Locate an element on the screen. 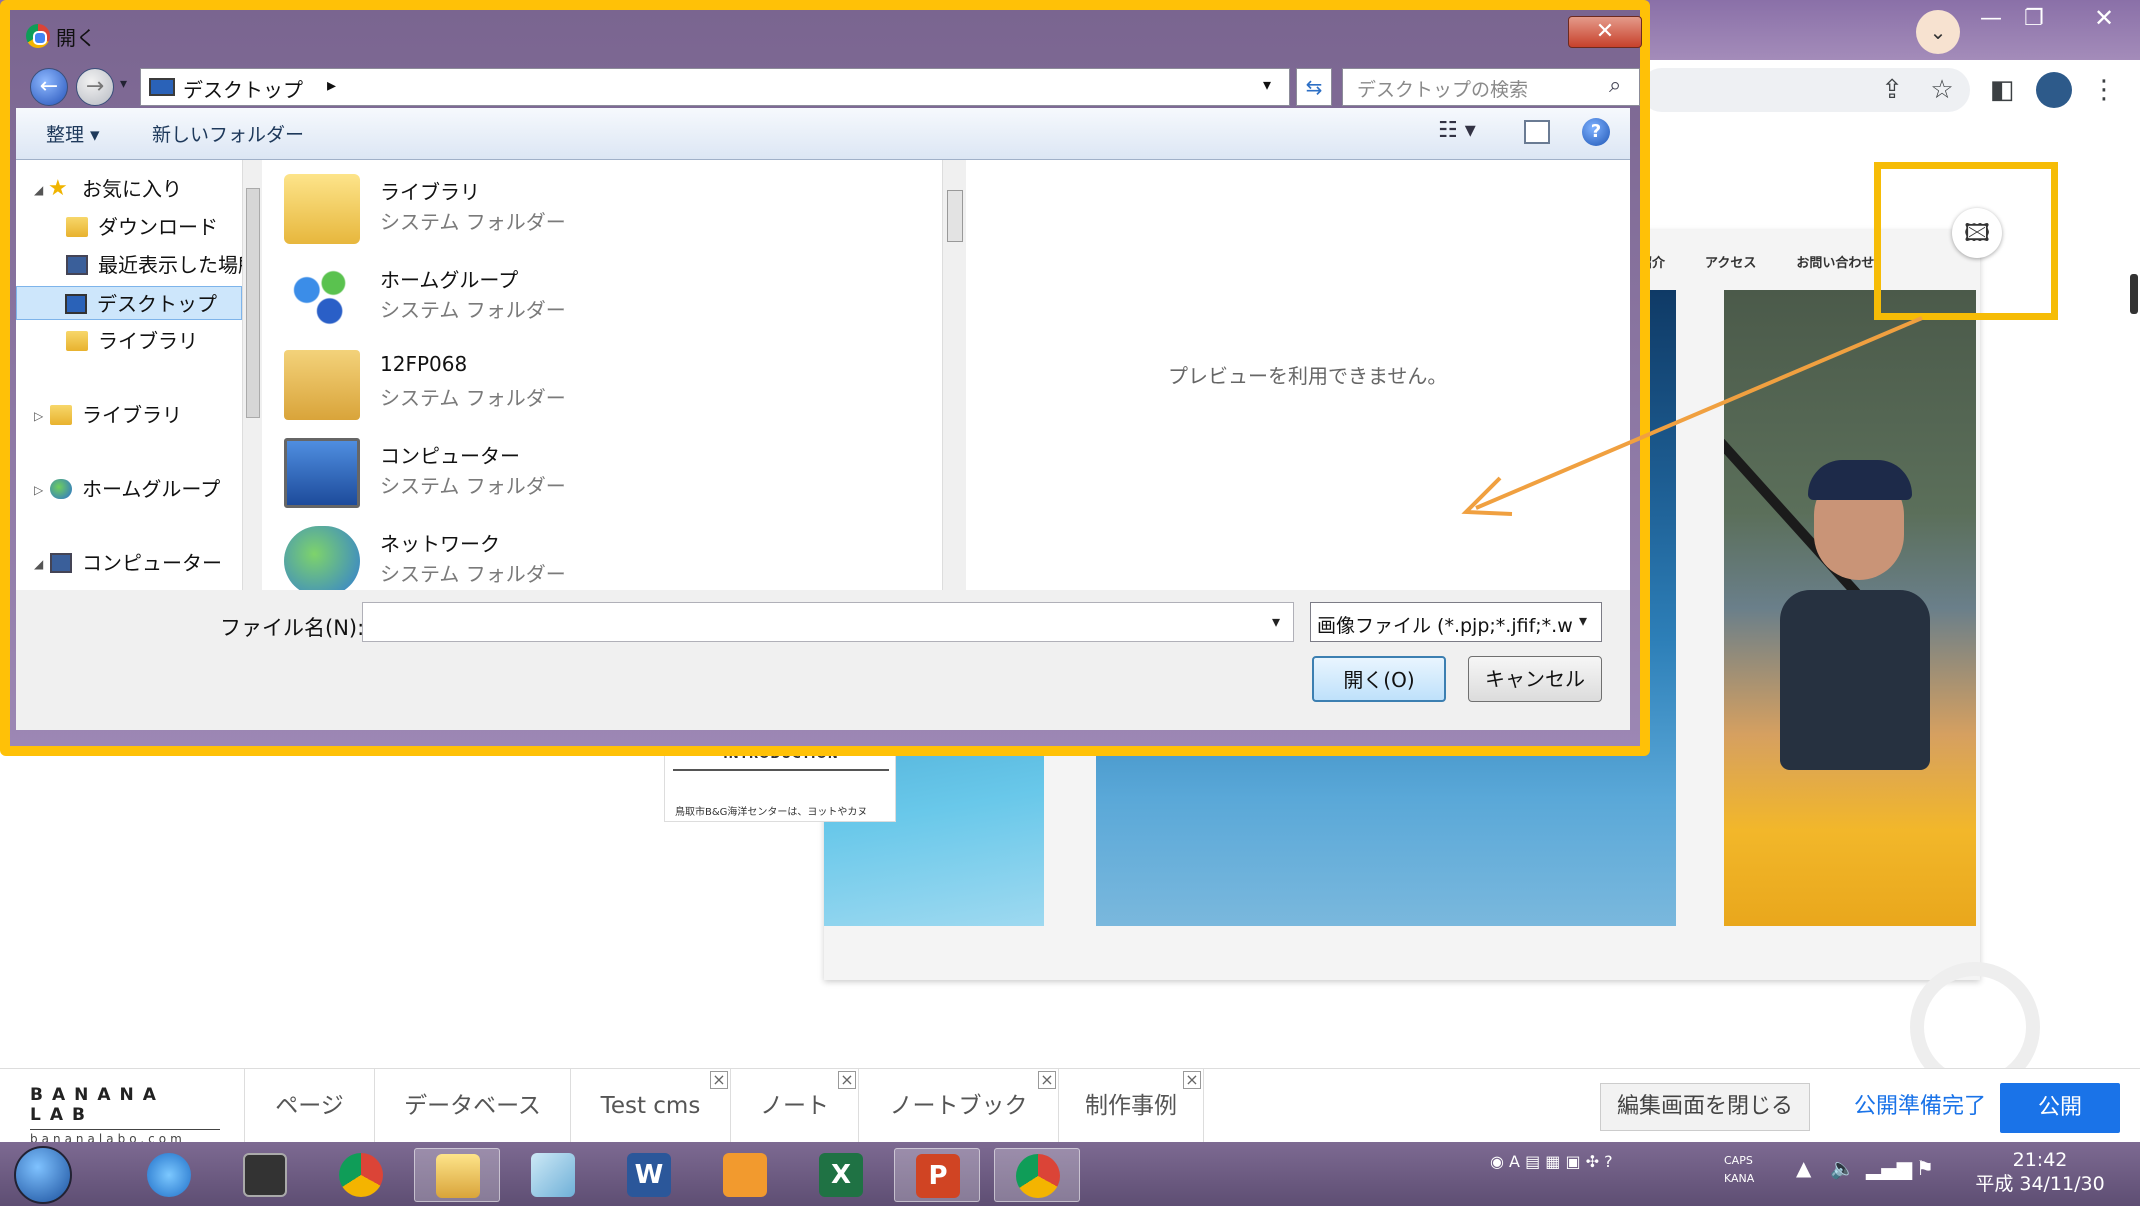  view-options-icon: ☷ ▾ is located at coordinates (1457, 130).